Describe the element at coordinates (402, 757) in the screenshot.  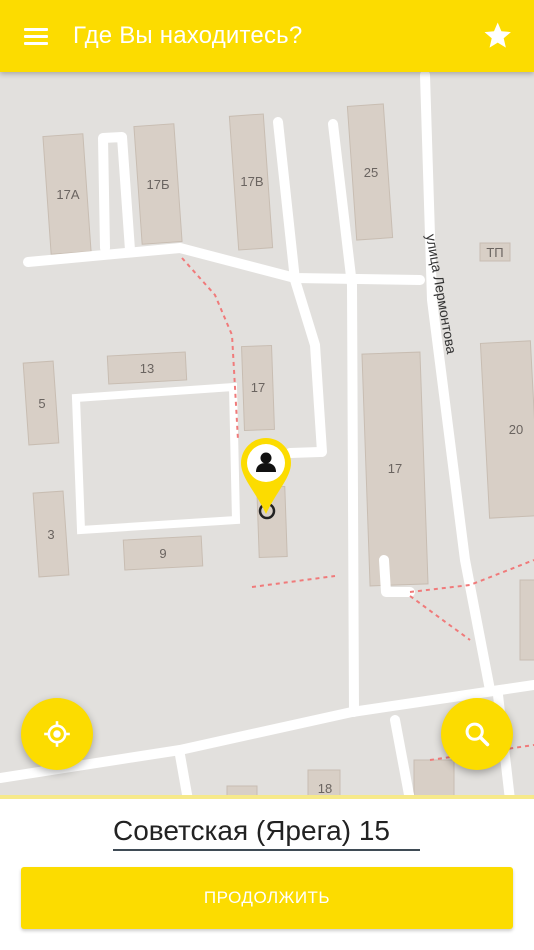
I see `road-bottom-spur-b` at that location.